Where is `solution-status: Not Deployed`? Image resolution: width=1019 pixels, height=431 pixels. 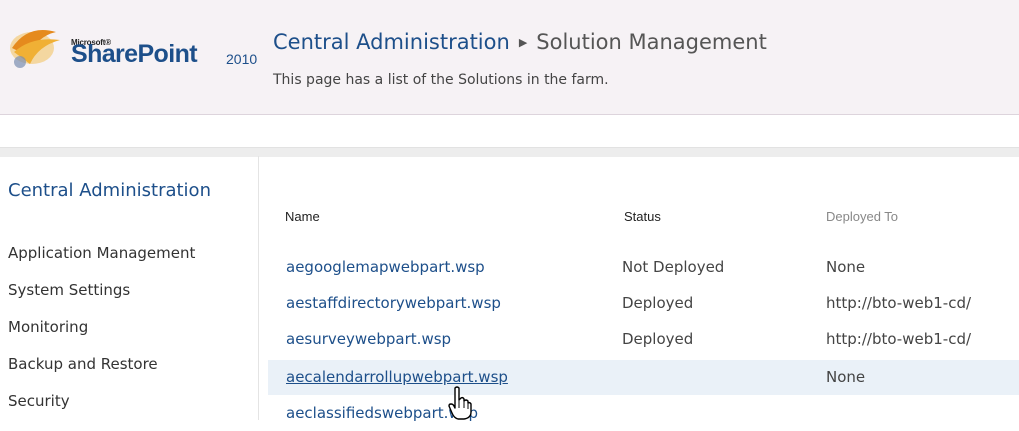
solution-status: Not Deployed is located at coordinates (673, 267).